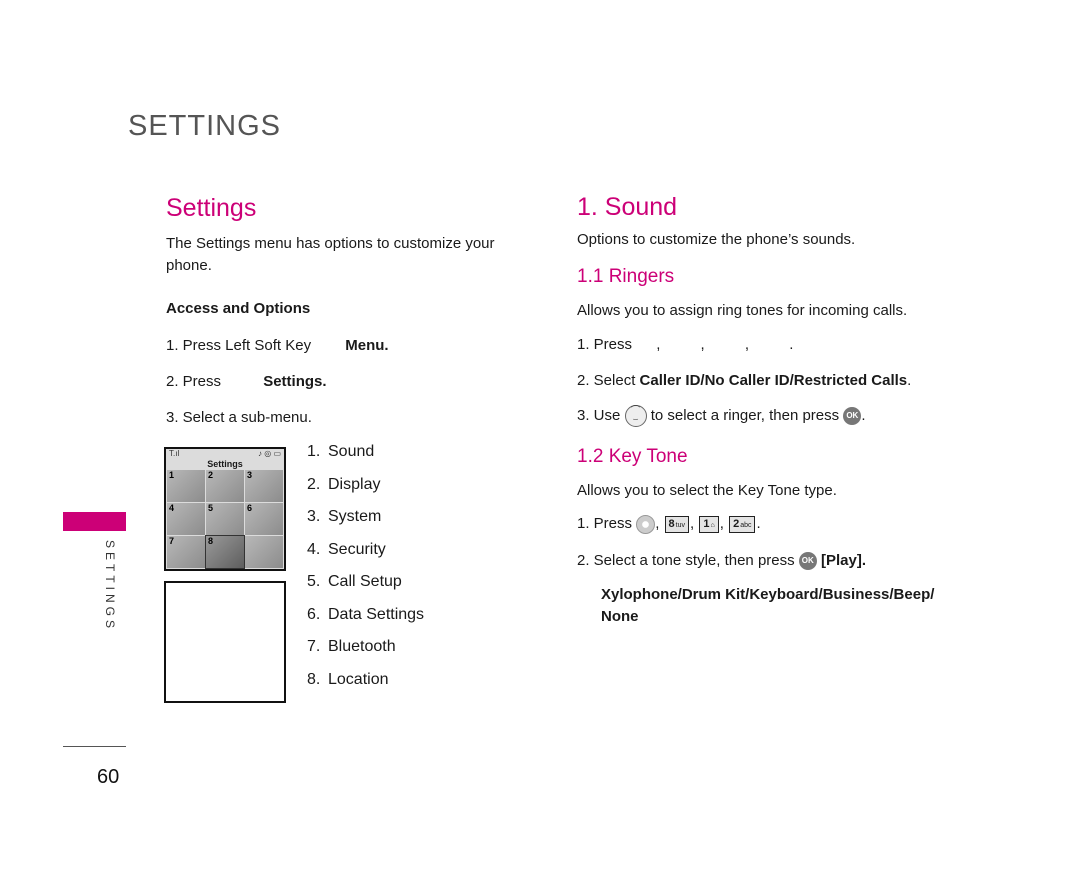 This screenshot has height=896, width=1080. What do you see at coordinates (186, 486) in the screenshot?
I see `screen-cell-sound: 1` at bounding box center [186, 486].